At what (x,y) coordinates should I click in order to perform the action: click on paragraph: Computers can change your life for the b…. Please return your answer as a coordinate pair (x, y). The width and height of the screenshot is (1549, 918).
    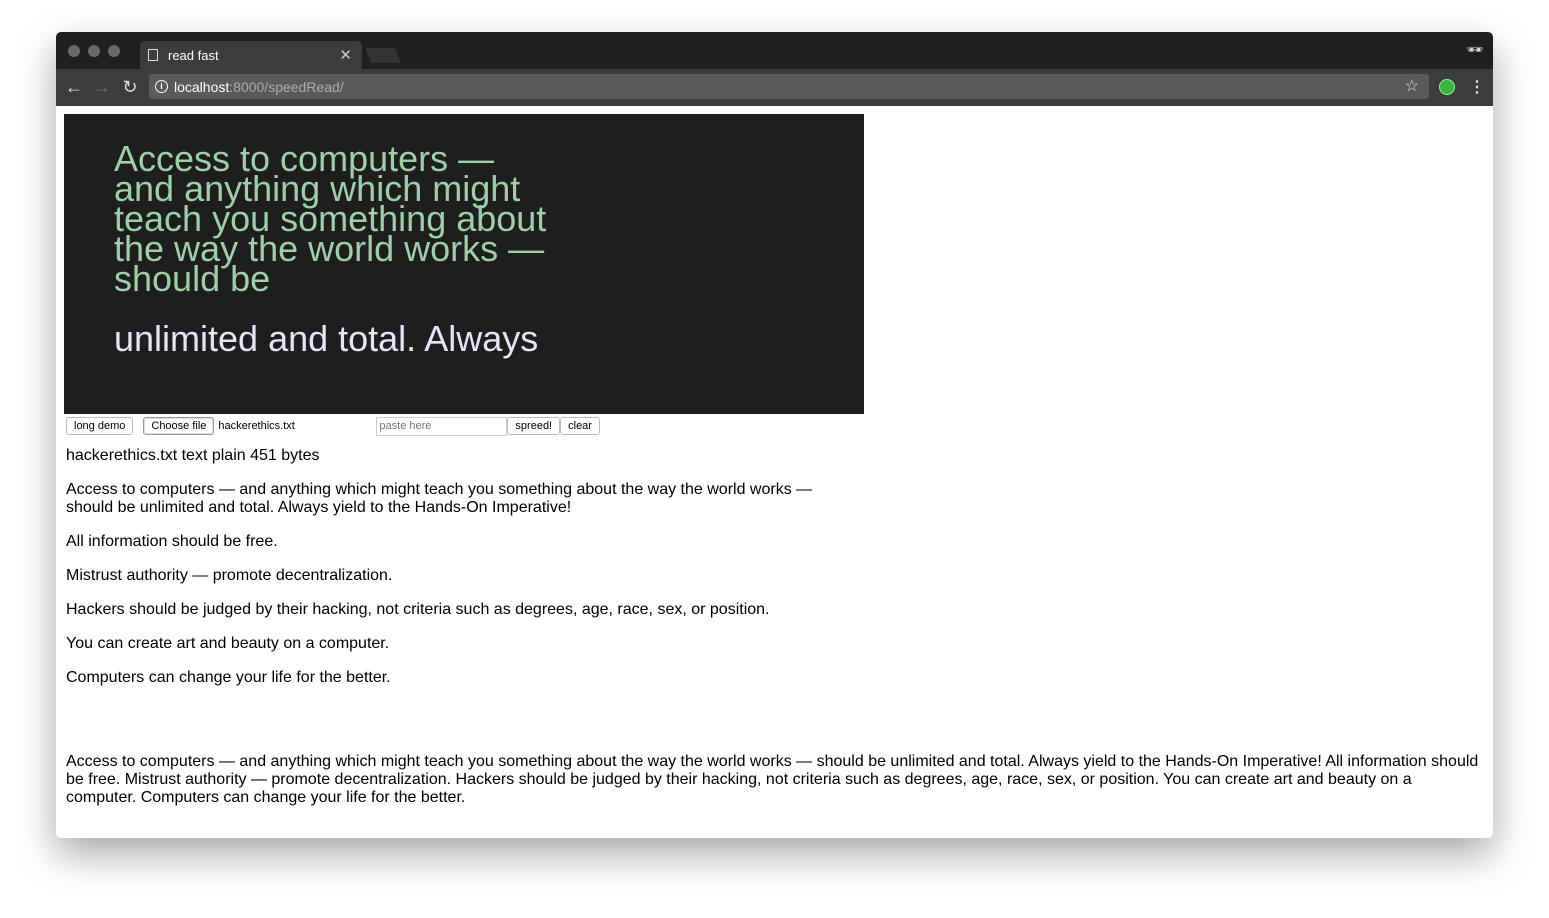
    Looking at the image, I should click on (228, 677).